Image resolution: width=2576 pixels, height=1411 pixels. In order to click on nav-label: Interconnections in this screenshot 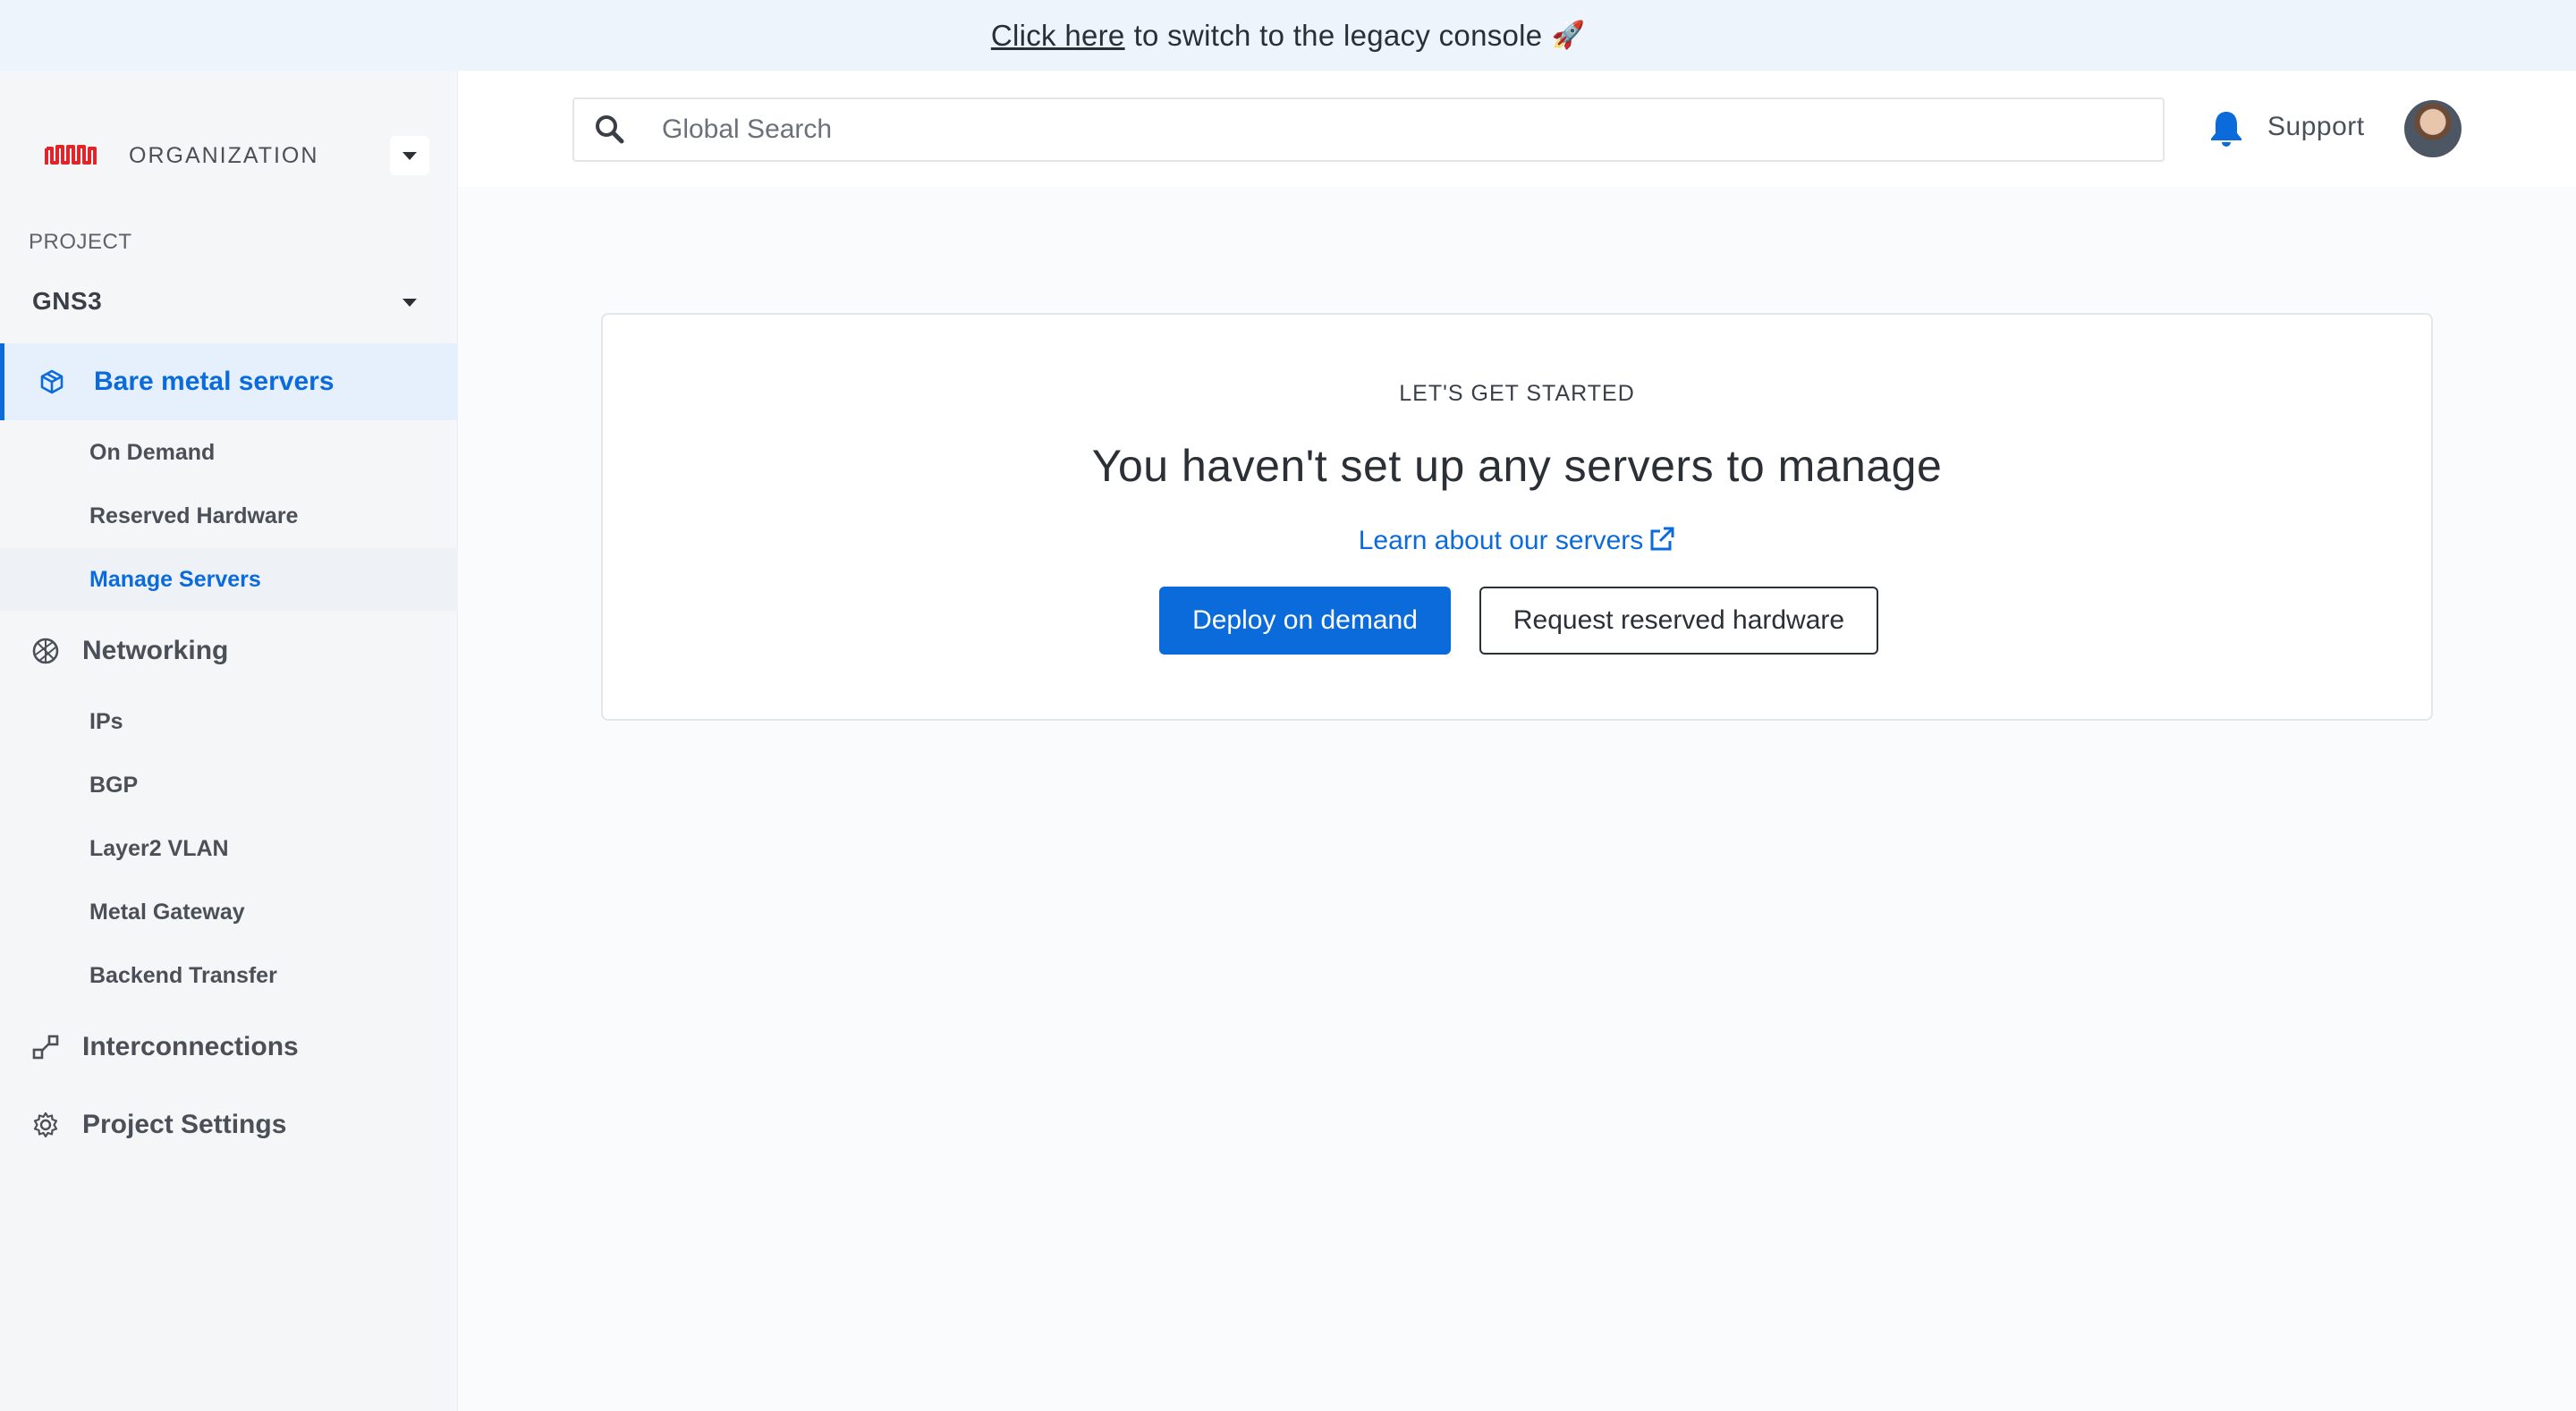, I will do `click(190, 1046)`.